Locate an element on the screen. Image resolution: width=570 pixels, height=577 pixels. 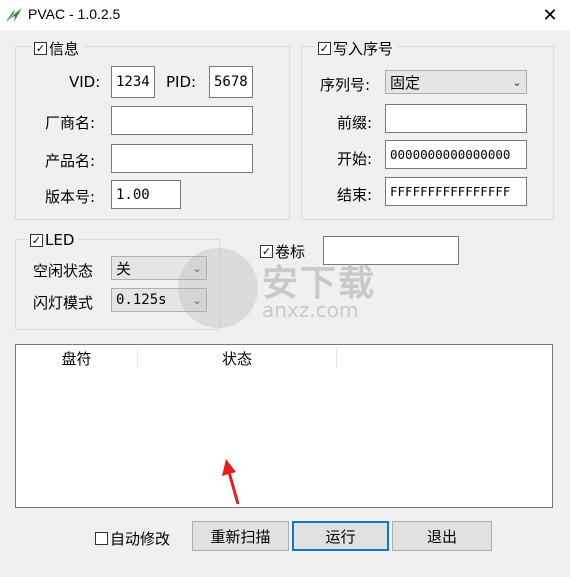
version-label: 版本号: is located at coordinates (70, 197).